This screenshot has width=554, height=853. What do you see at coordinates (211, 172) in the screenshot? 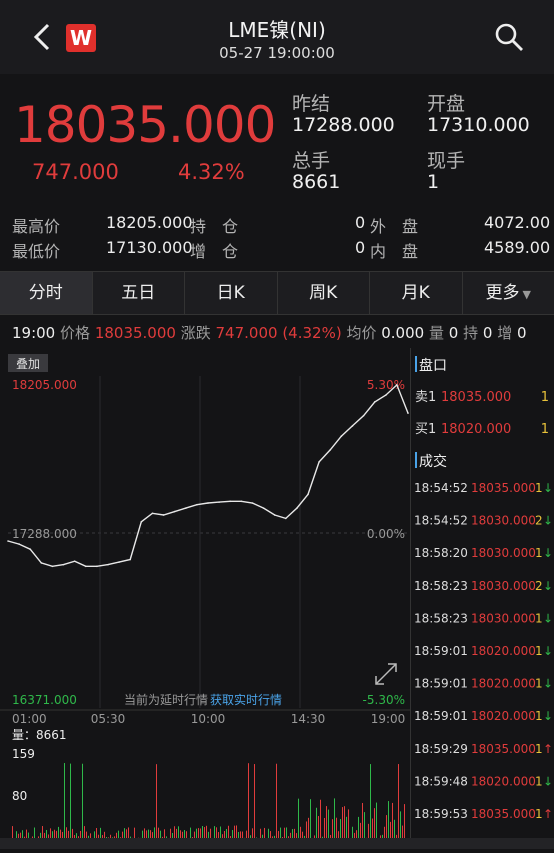
I see `price-change-pct: 4.32%` at bounding box center [211, 172].